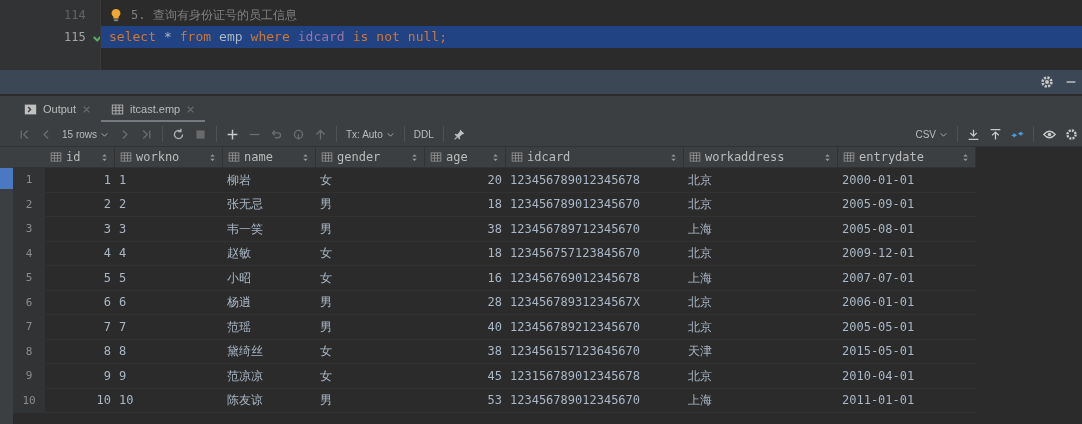  I want to click on table-cell-text: 6, so click(123, 303).